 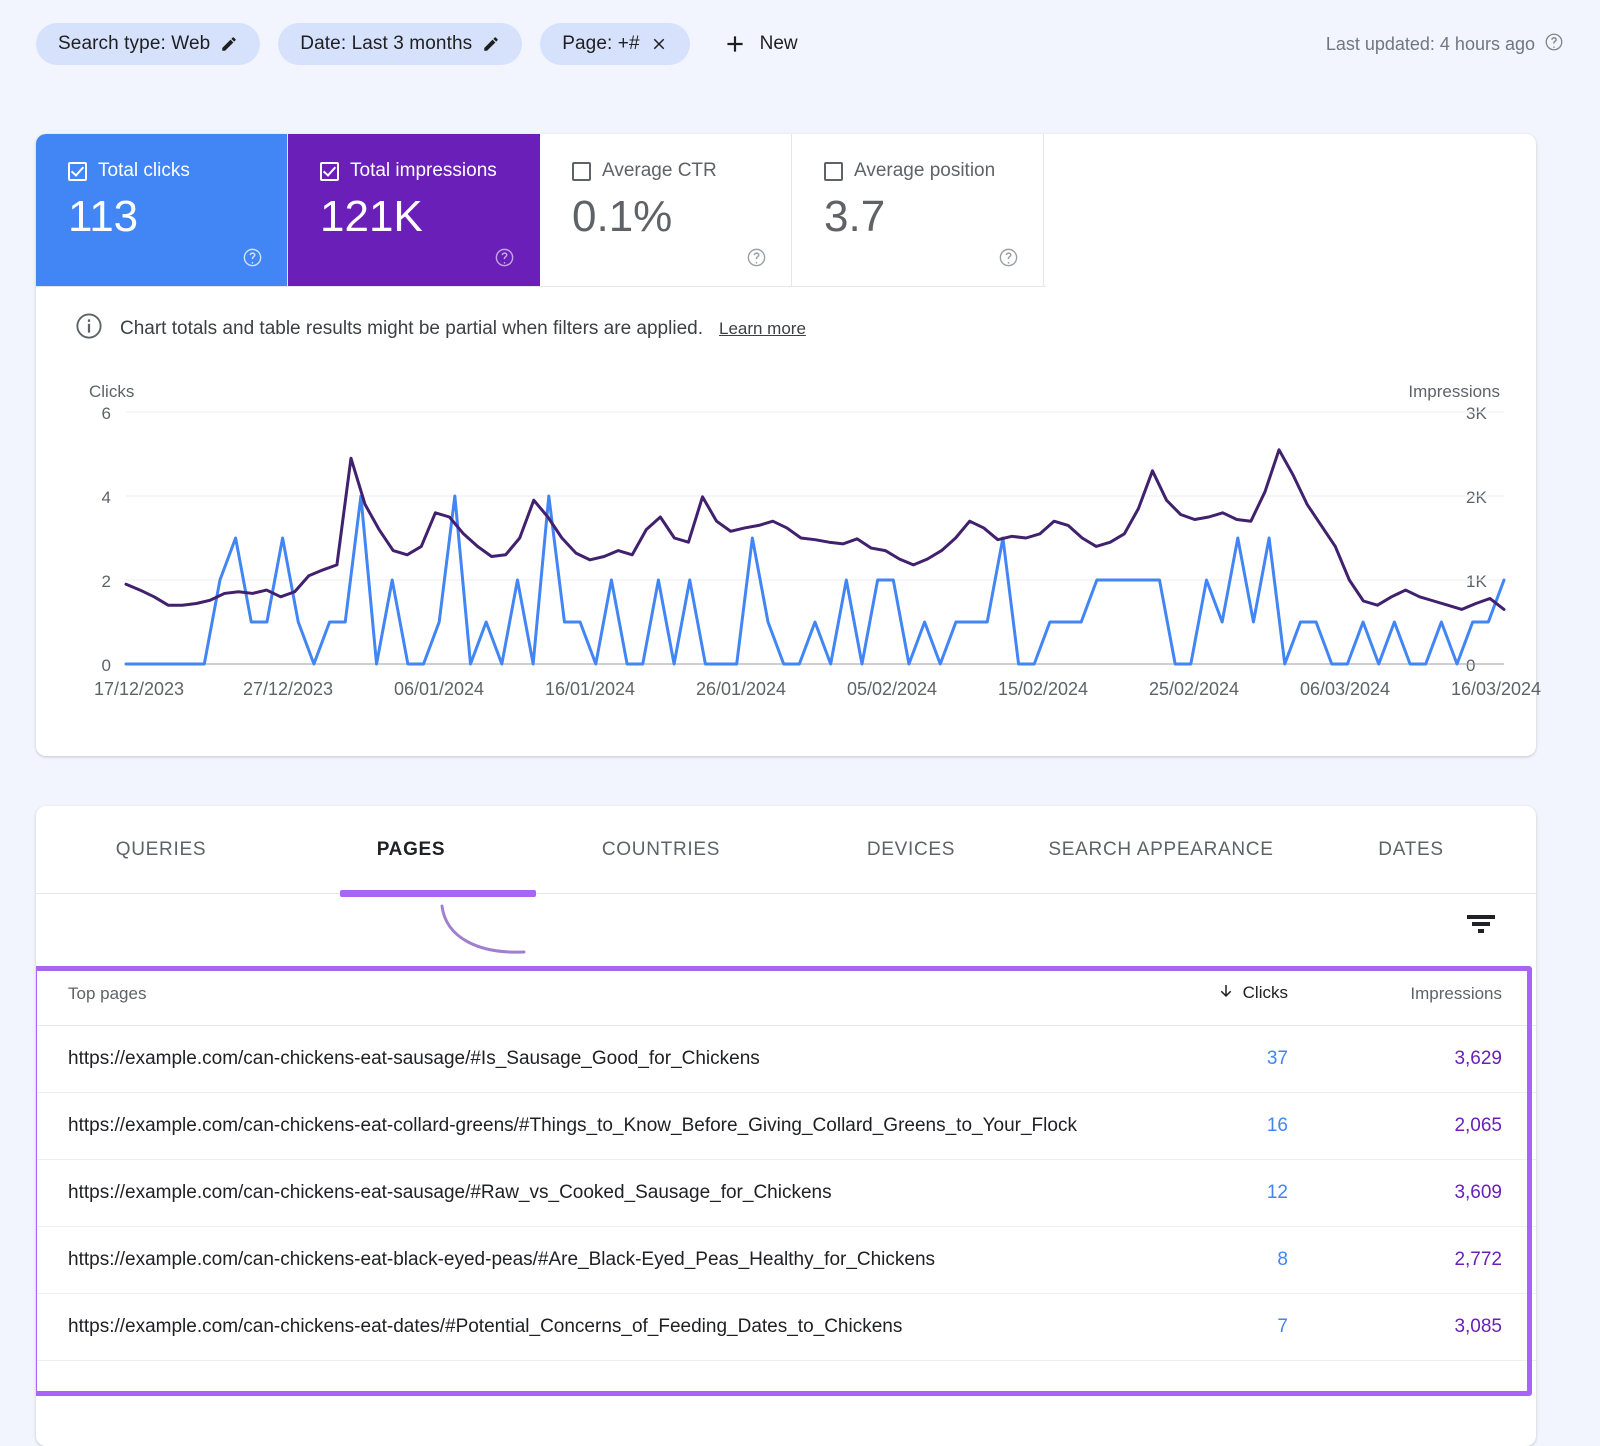 I want to click on plus-icon, so click(x=735, y=44).